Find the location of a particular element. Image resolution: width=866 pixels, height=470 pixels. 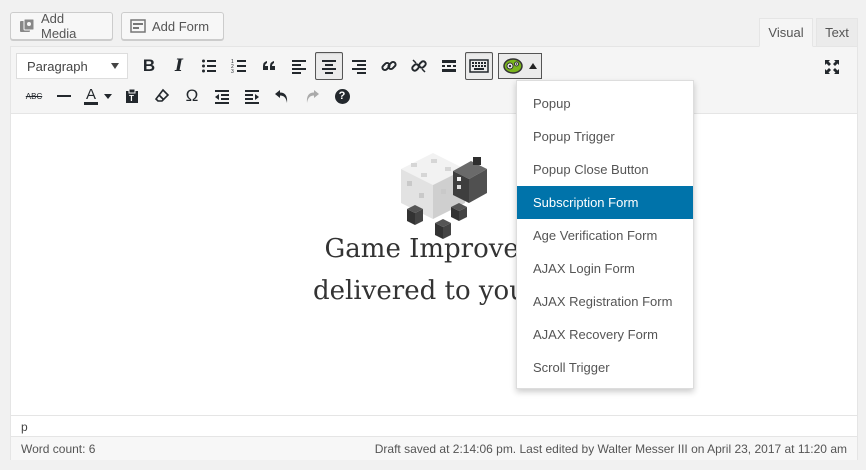

strikethrough-icon: ABC is located at coordinates (34, 96).